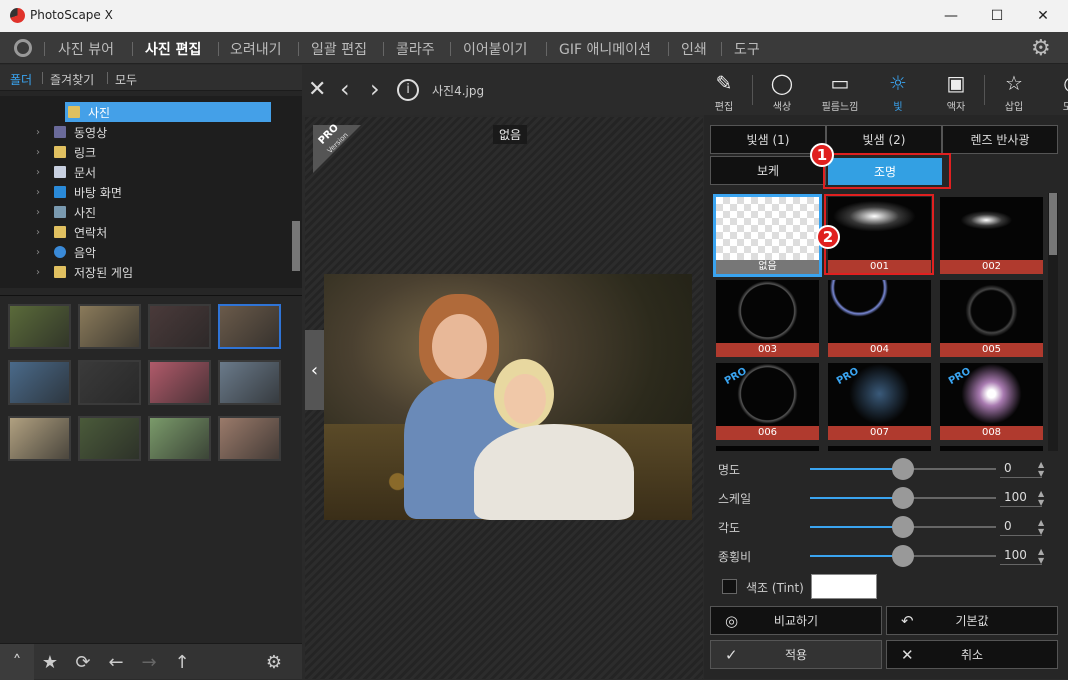  Describe the element at coordinates (729, 586) in the screenshot. I see `tint-checkbox` at that location.